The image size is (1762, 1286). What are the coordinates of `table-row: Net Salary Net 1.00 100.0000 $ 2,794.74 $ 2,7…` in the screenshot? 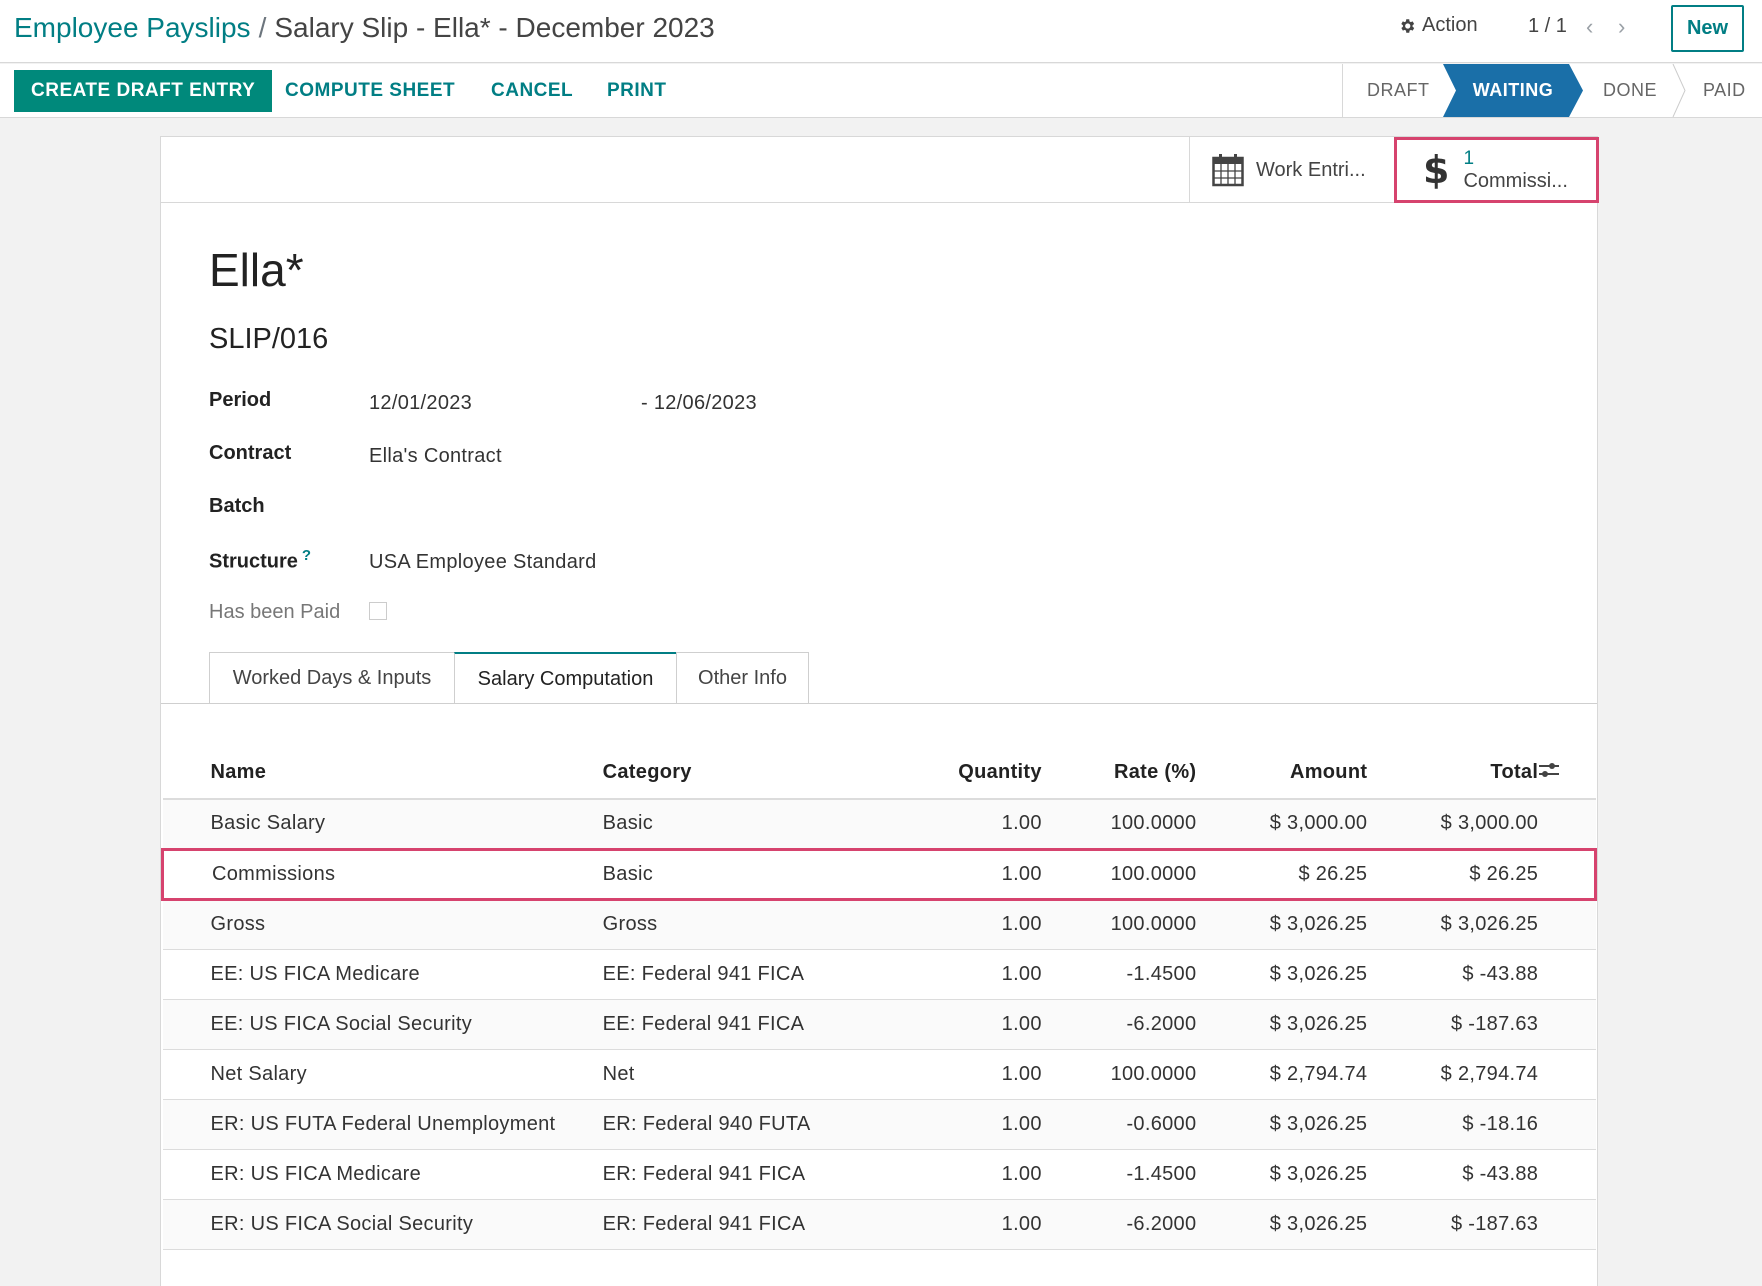 It's located at (879, 1074).